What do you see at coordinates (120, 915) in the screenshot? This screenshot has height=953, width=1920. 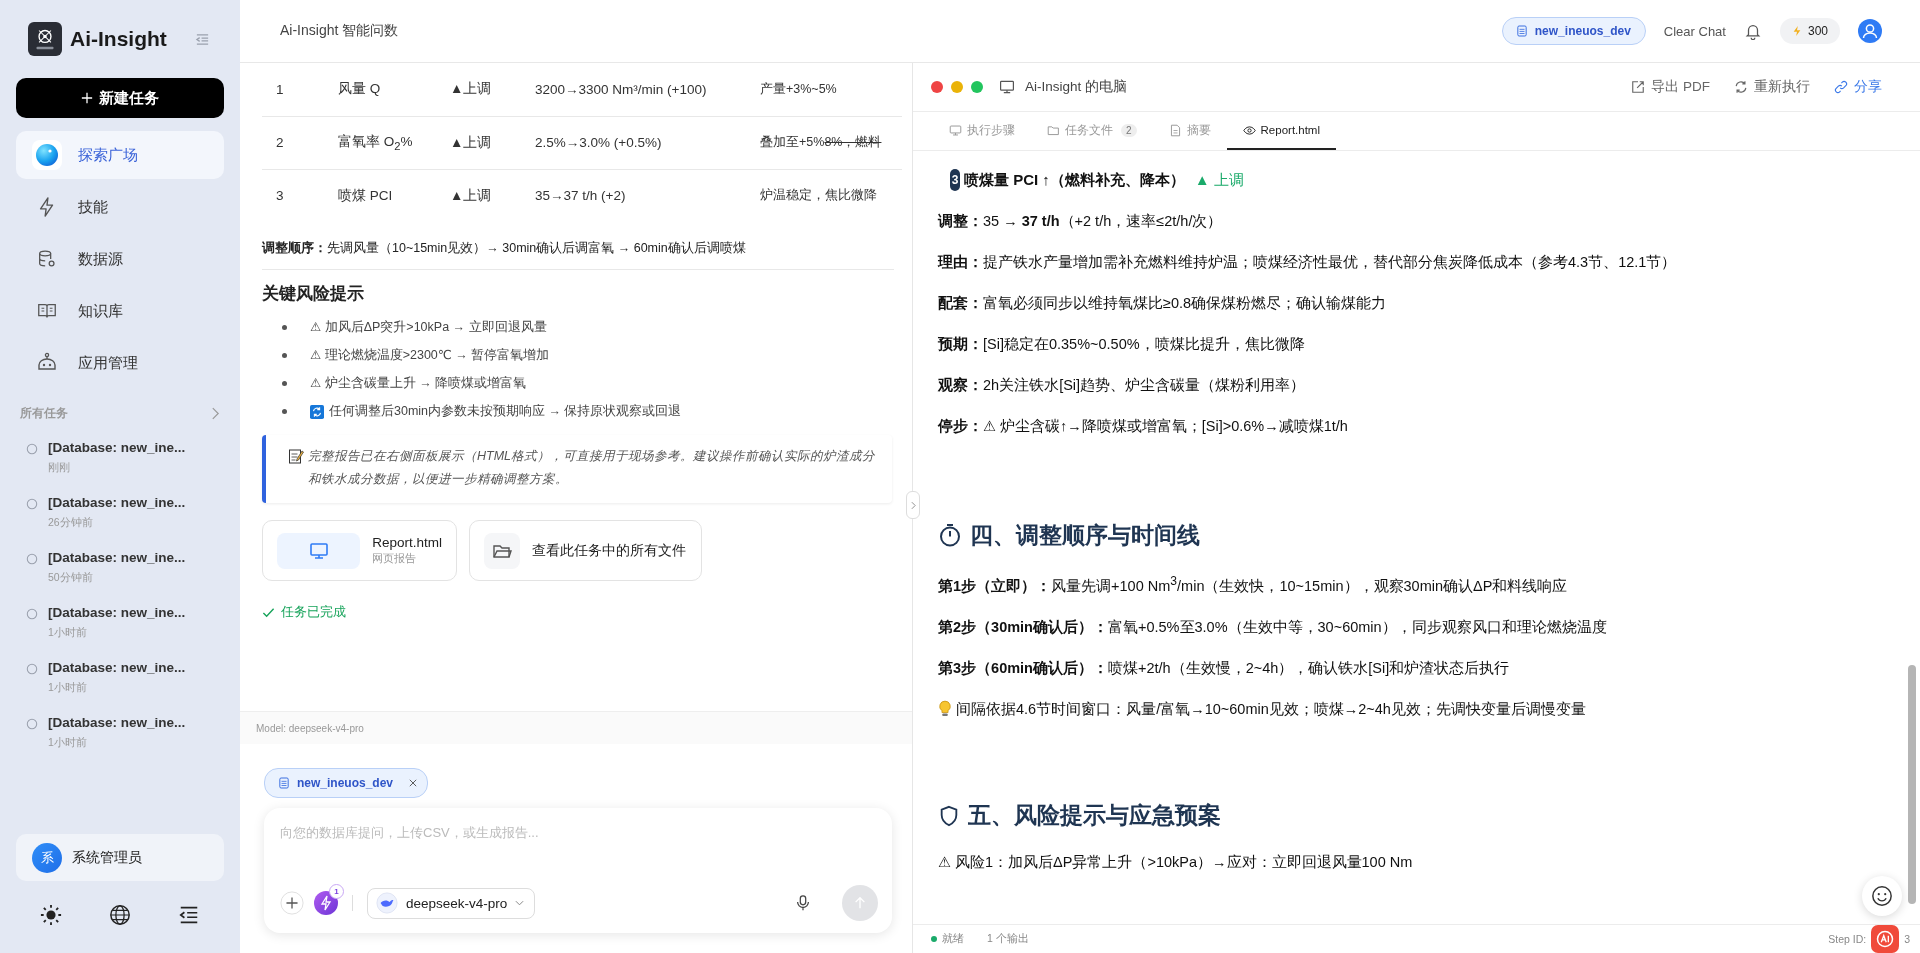 I see `globe-icon` at bounding box center [120, 915].